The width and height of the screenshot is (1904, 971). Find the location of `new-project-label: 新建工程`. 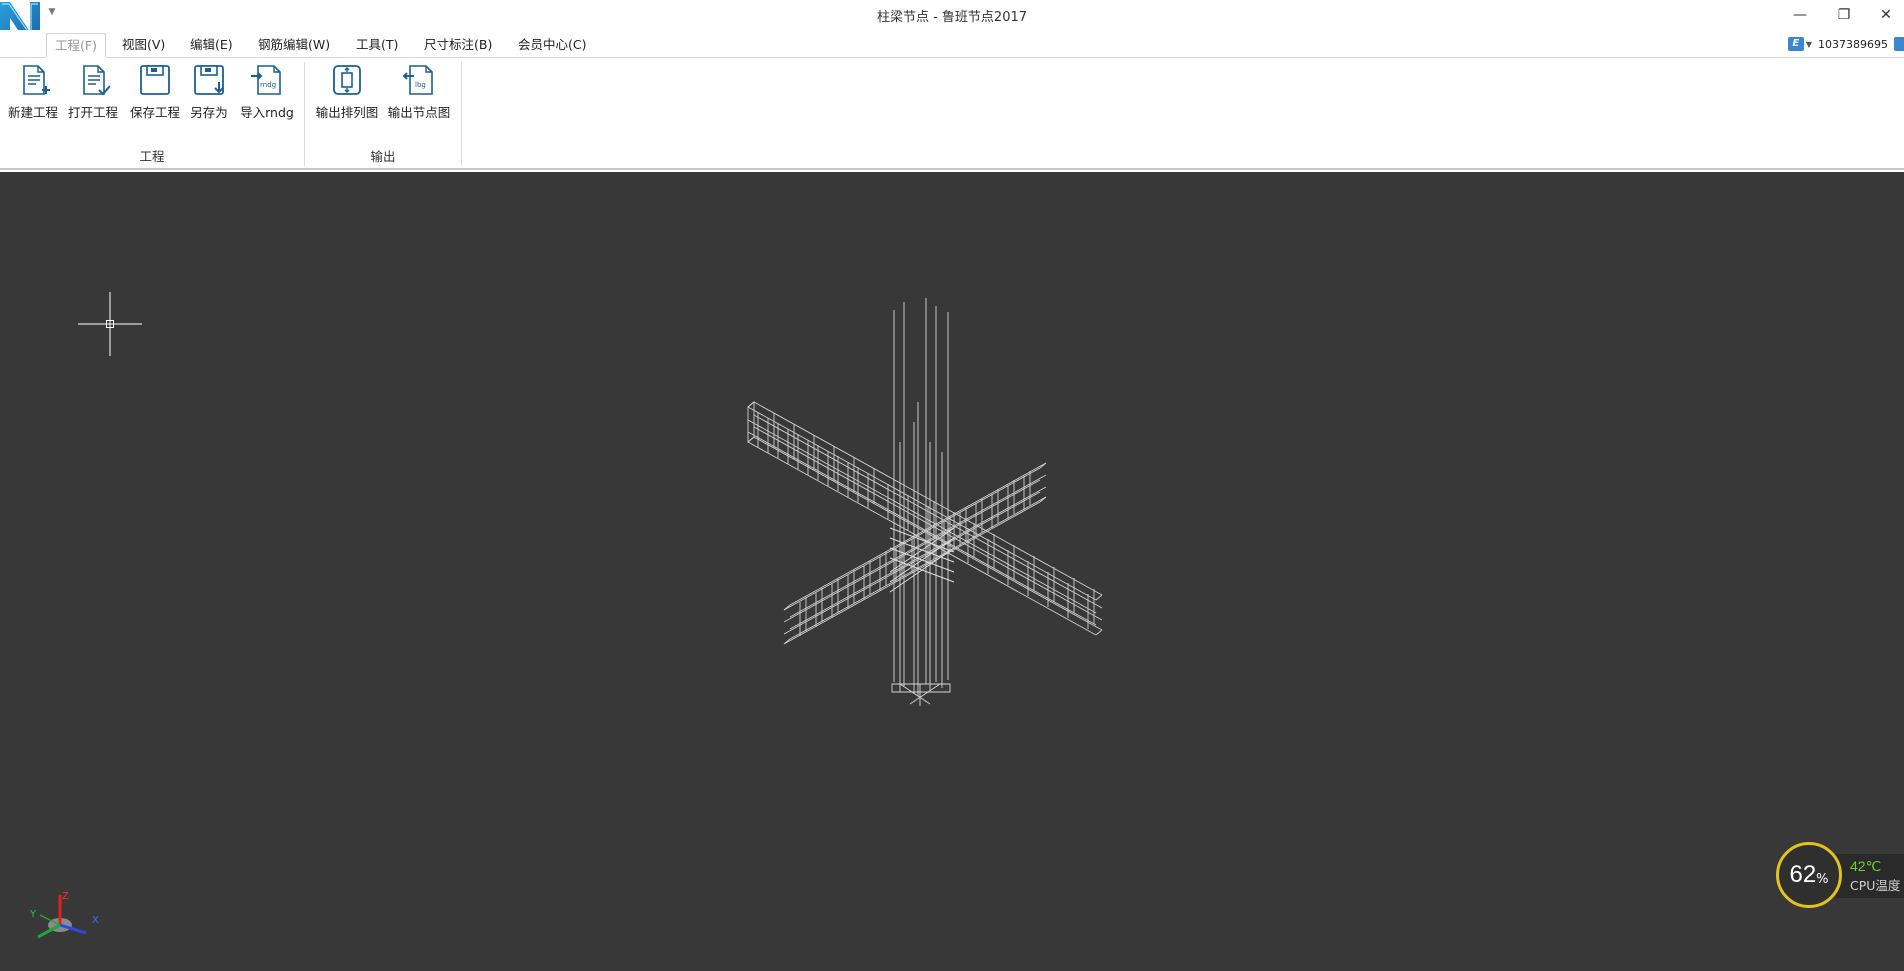

new-project-label: 新建工程 is located at coordinates (32, 112).